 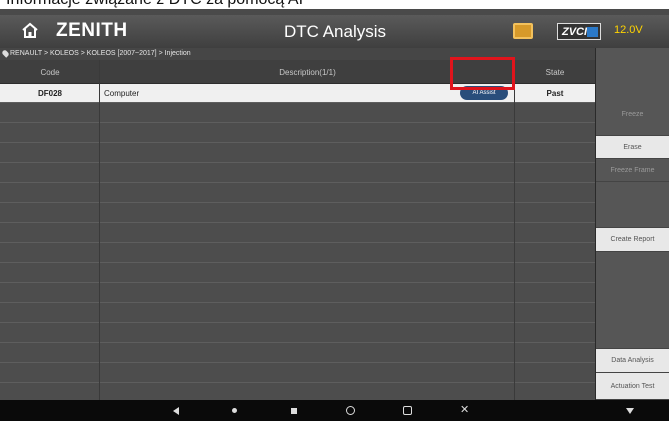 What do you see at coordinates (334, 410) in the screenshot?
I see `android-nav-bar: ✕` at bounding box center [334, 410].